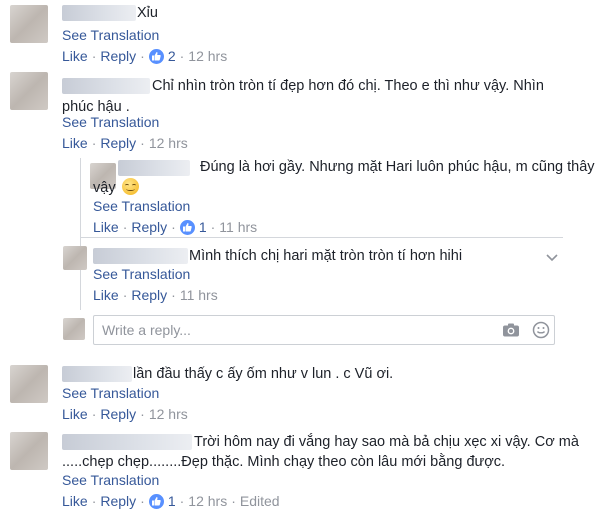 This screenshot has width=600, height=517. I want to click on reply-input, so click(284, 330).